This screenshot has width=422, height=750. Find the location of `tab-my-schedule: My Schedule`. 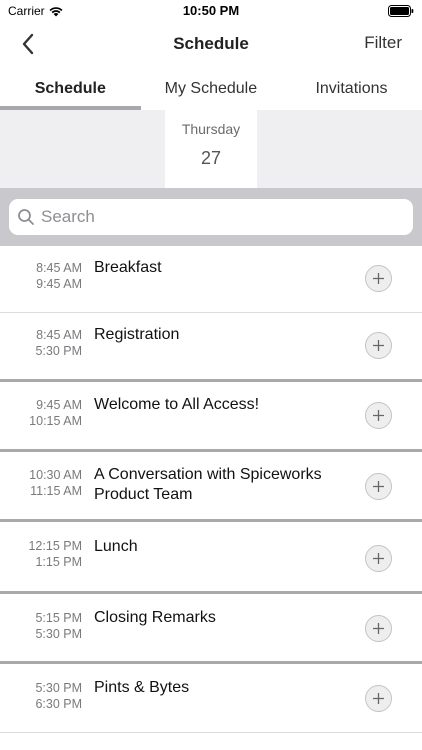

tab-my-schedule: My Schedule is located at coordinates (211, 90).